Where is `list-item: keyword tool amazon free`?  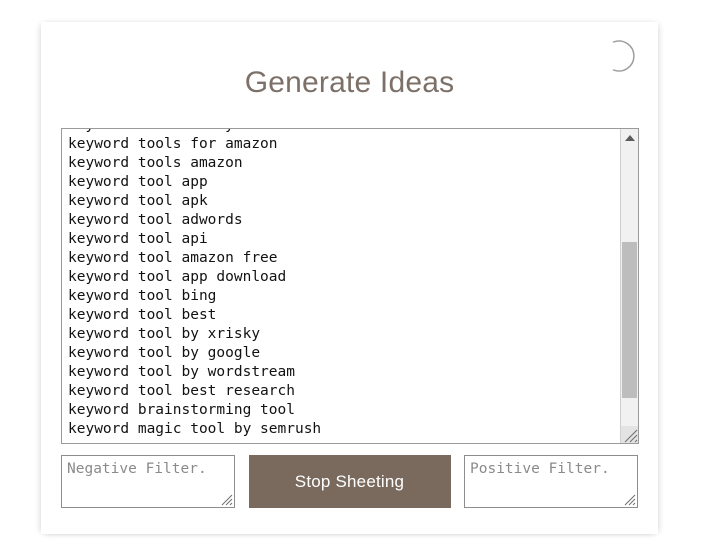
list-item: keyword tool amazon free is located at coordinates (344, 258).